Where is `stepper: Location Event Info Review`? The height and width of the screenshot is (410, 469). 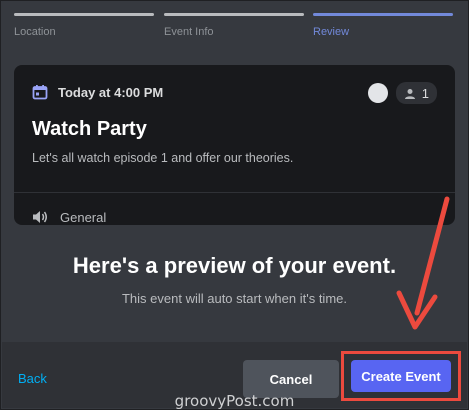
stepper: Location Event Info Review is located at coordinates (234, 28).